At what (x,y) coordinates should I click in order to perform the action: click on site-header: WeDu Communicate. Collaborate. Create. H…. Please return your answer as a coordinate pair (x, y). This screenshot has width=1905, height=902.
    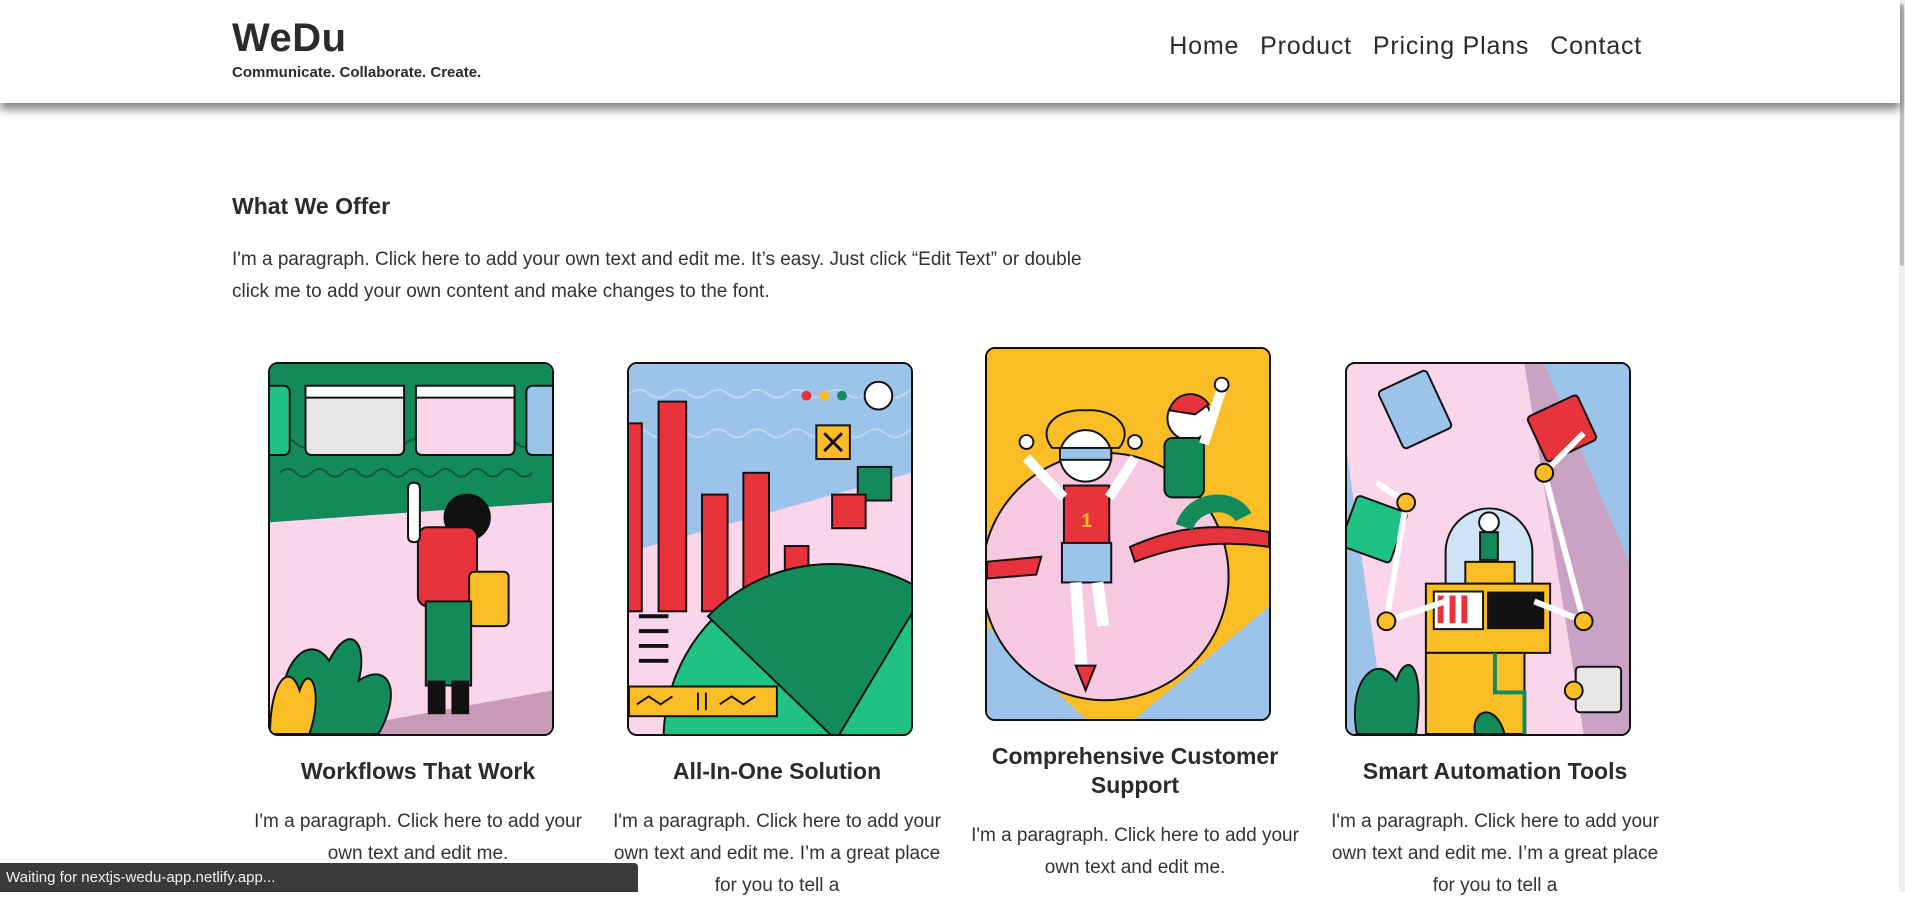
    Looking at the image, I should click on (950, 51).